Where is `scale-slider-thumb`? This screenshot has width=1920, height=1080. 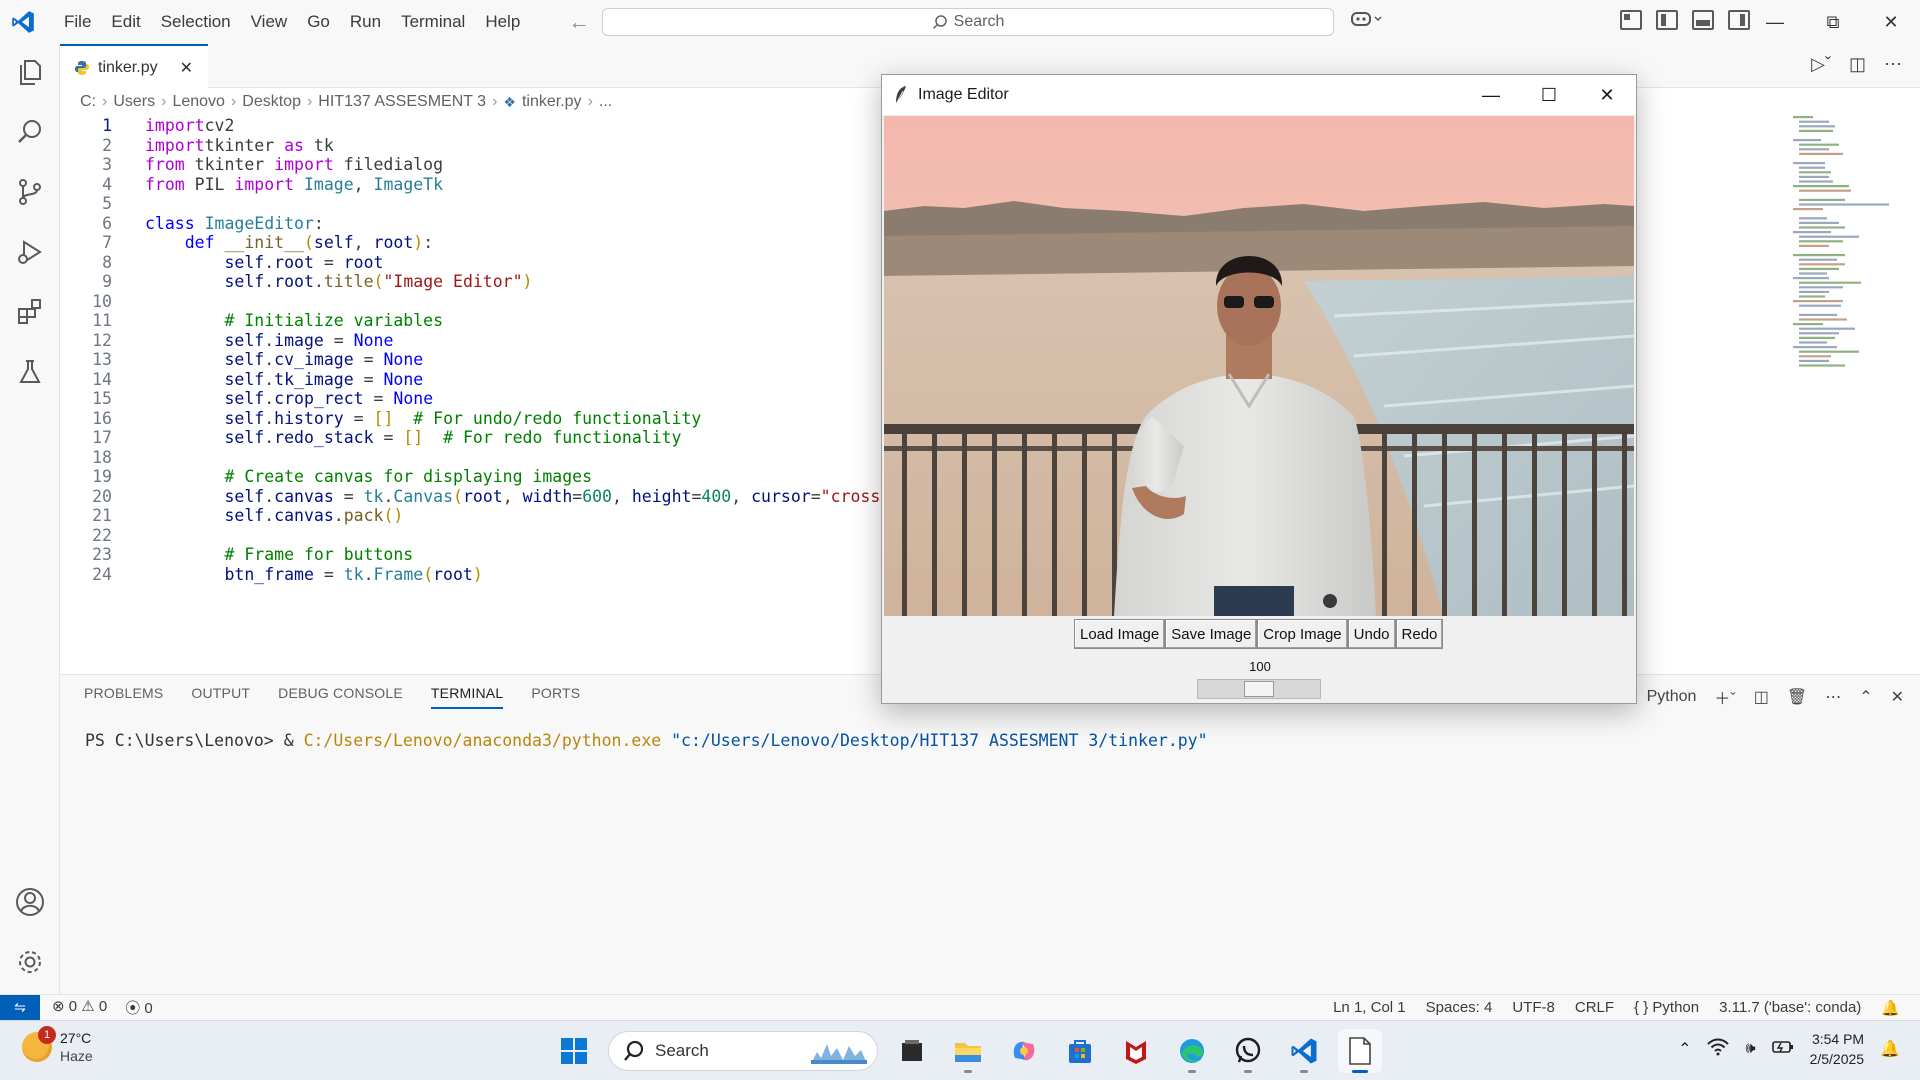
scale-slider-thumb is located at coordinates (1259, 689).